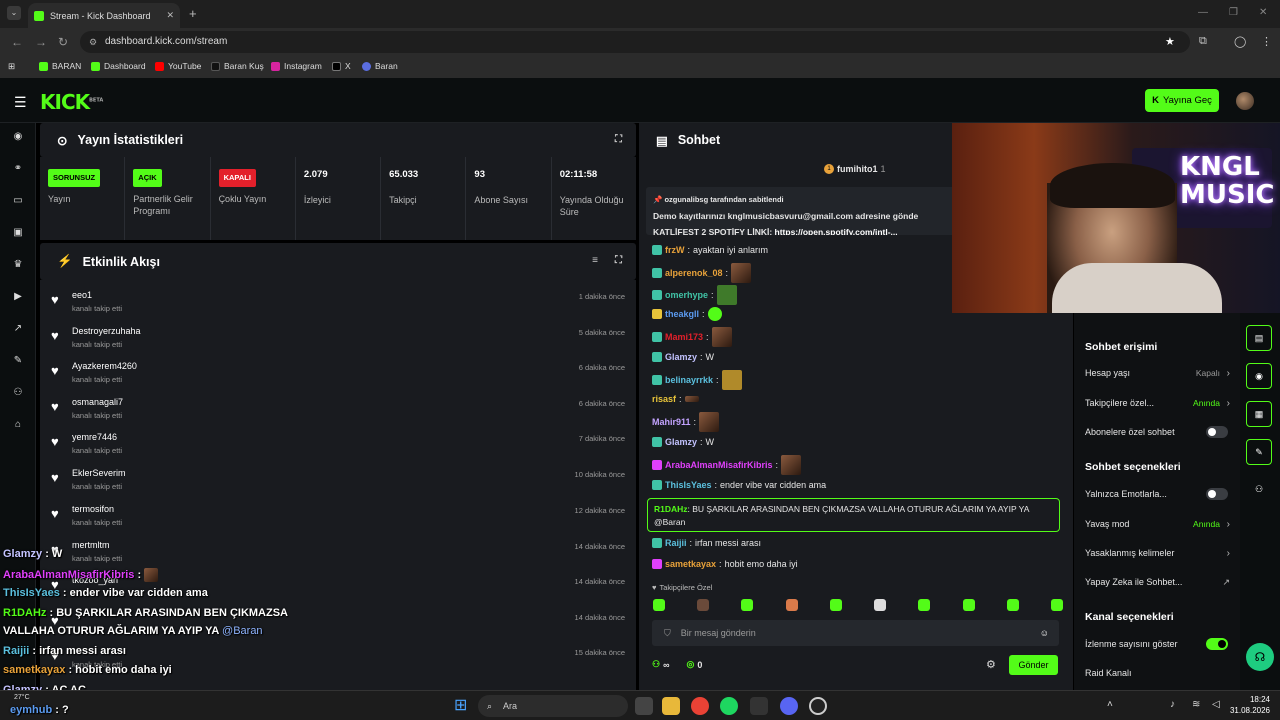  What do you see at coordinates (118, 66) in the screenshot?
I see `bookmark-dashboard: Dashboard` at bounding box center [118, 66].